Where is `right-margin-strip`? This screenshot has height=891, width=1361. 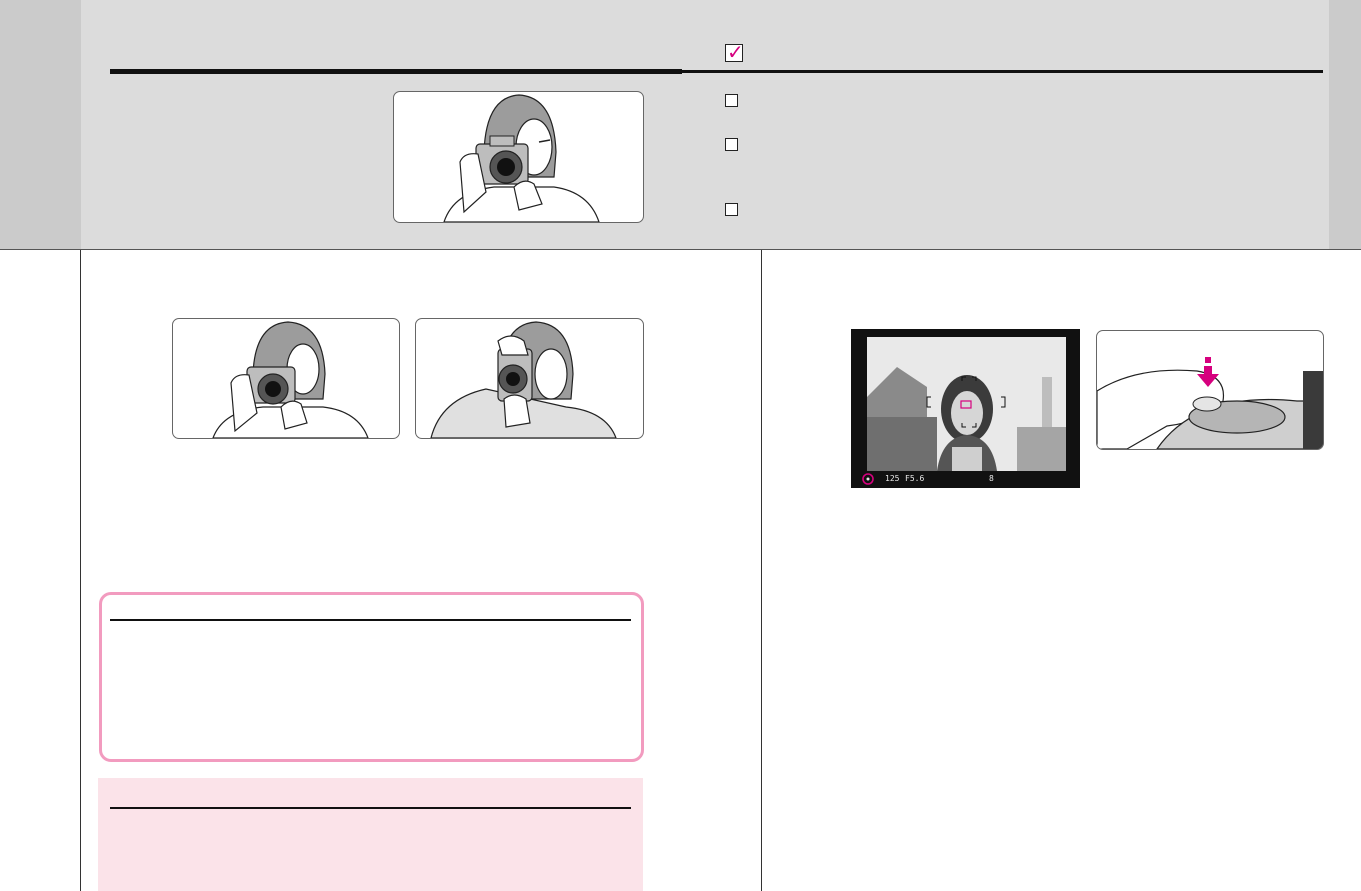
right-margin-strip is located at coordinates (1345, 124).